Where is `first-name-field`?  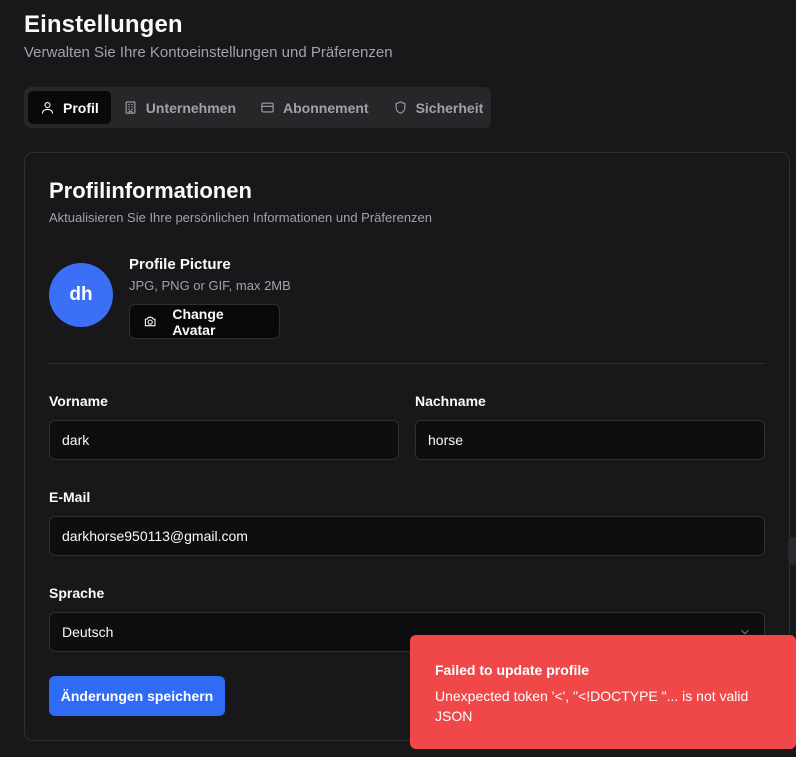
first-name-field is located at coordinates (224, 440).